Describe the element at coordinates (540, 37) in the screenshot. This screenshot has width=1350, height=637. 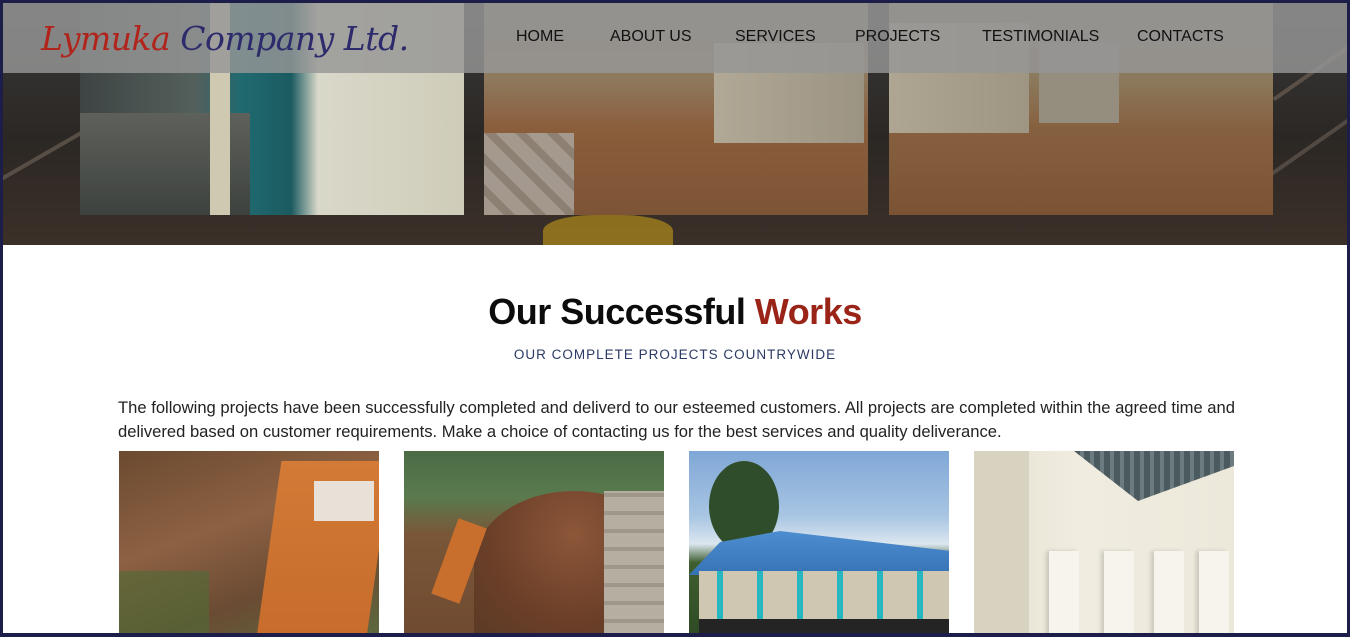
I see `nav-home: HOME` at that location.